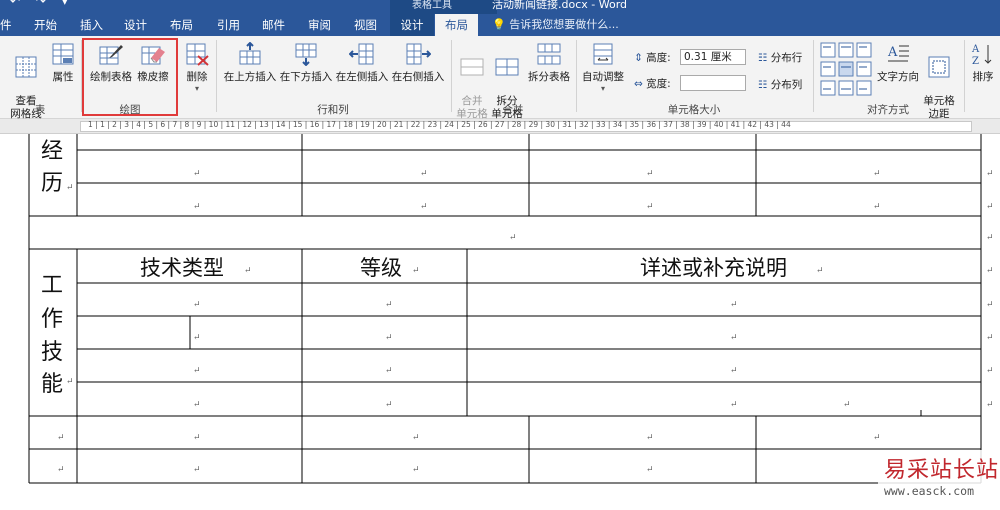  I want to click on alignment-grid, so click(846, 70).